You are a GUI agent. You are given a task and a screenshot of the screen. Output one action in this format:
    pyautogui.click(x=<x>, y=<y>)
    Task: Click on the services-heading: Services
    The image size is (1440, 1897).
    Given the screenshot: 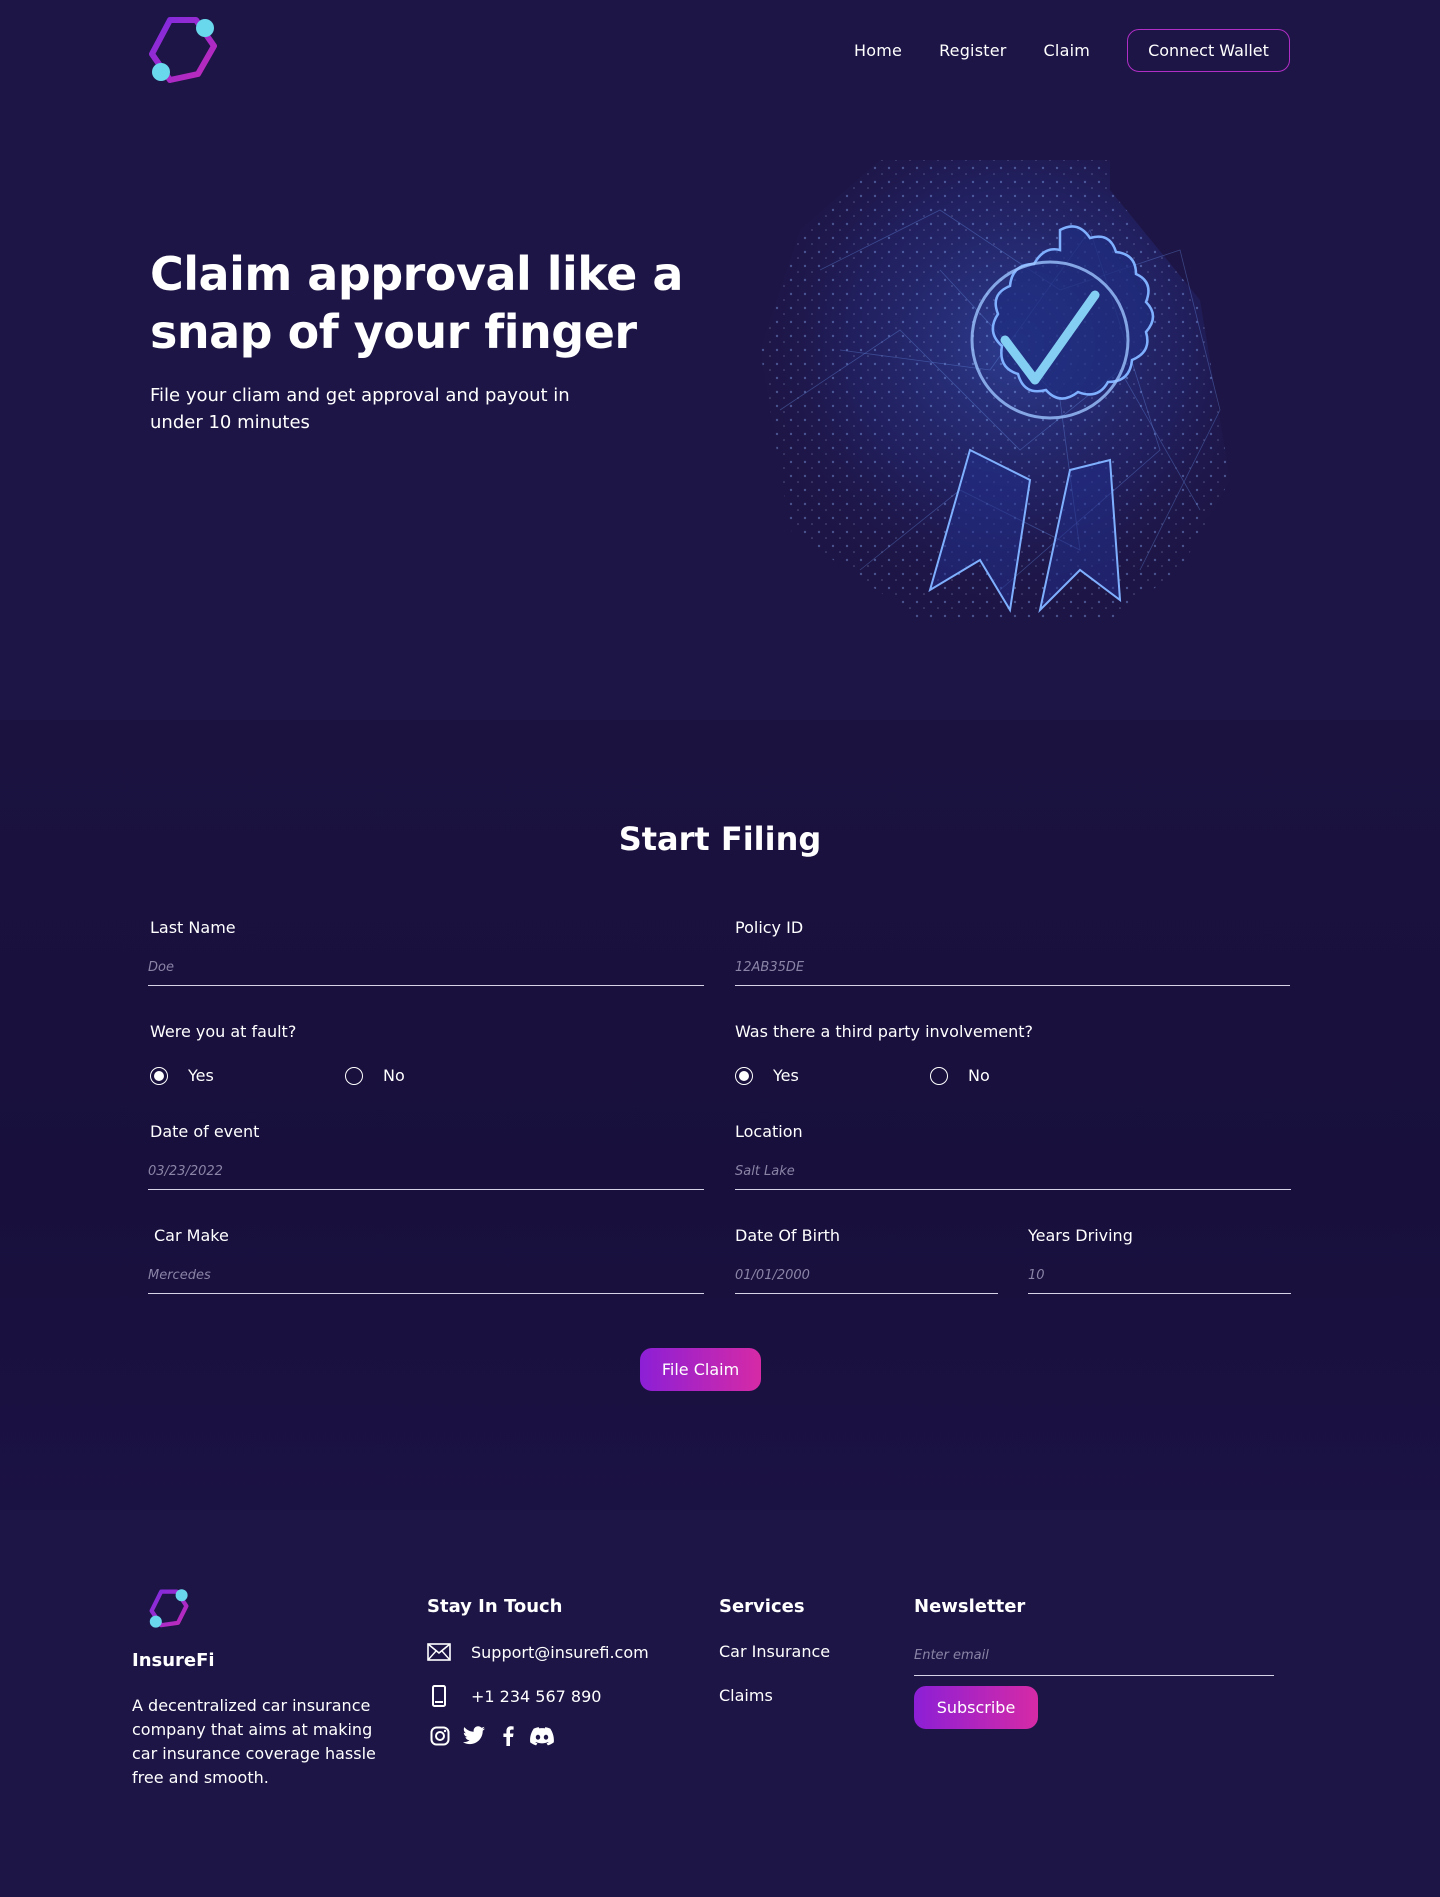 What is the action you would take?
    pyautogui.click(x=762, y=1606)
    